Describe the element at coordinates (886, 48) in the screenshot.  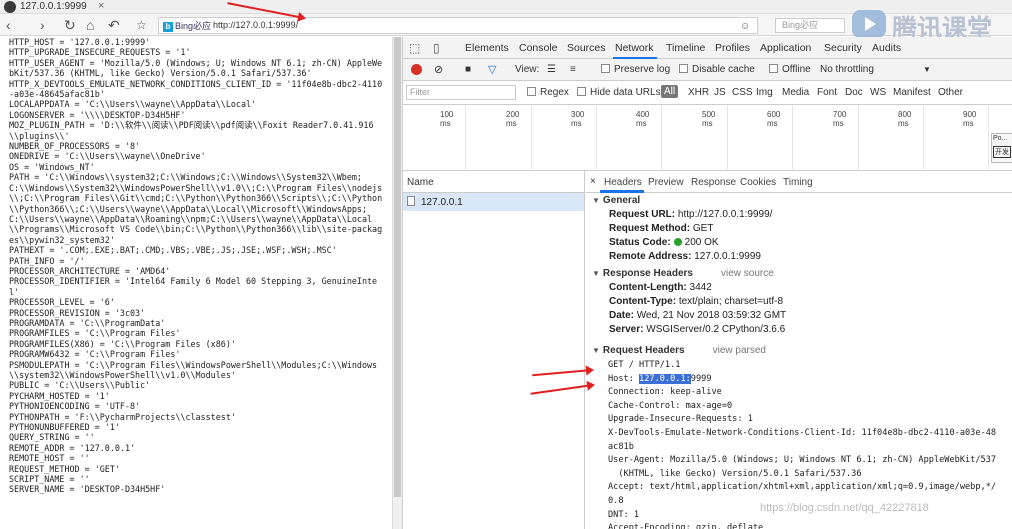
I see `tab-audits: Audits` at that location.